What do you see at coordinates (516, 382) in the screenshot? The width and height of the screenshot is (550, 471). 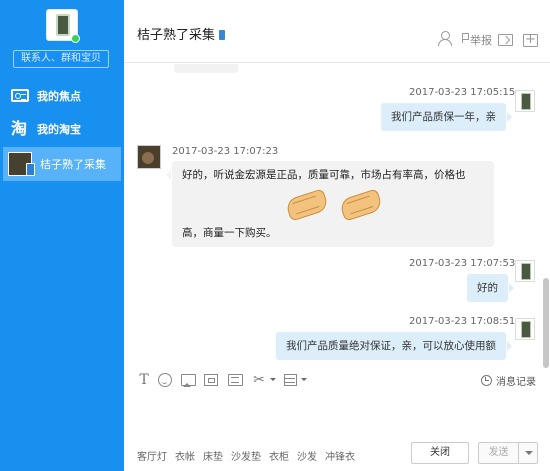 I see `history-label: 消息记录` at bounding box center [516, 382].